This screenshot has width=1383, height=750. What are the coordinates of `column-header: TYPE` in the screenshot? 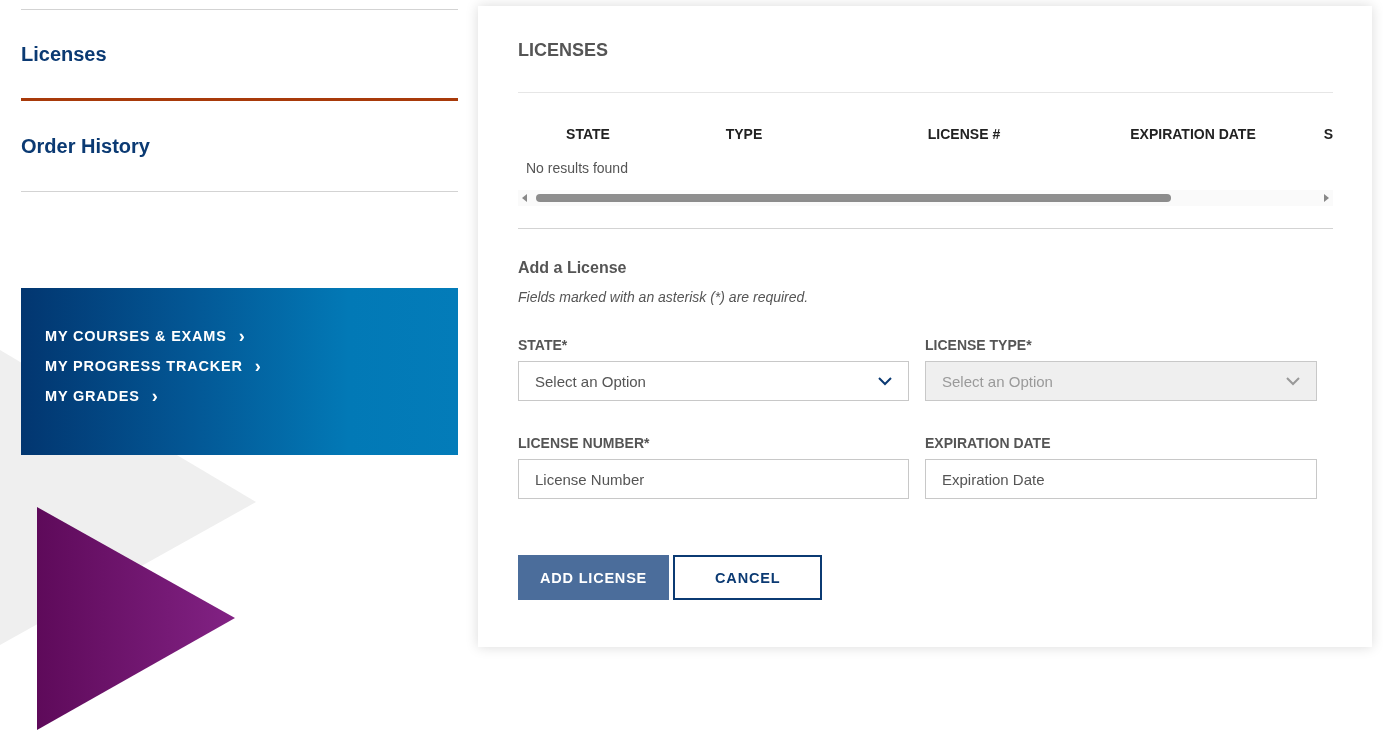 It's located at (744, 133).